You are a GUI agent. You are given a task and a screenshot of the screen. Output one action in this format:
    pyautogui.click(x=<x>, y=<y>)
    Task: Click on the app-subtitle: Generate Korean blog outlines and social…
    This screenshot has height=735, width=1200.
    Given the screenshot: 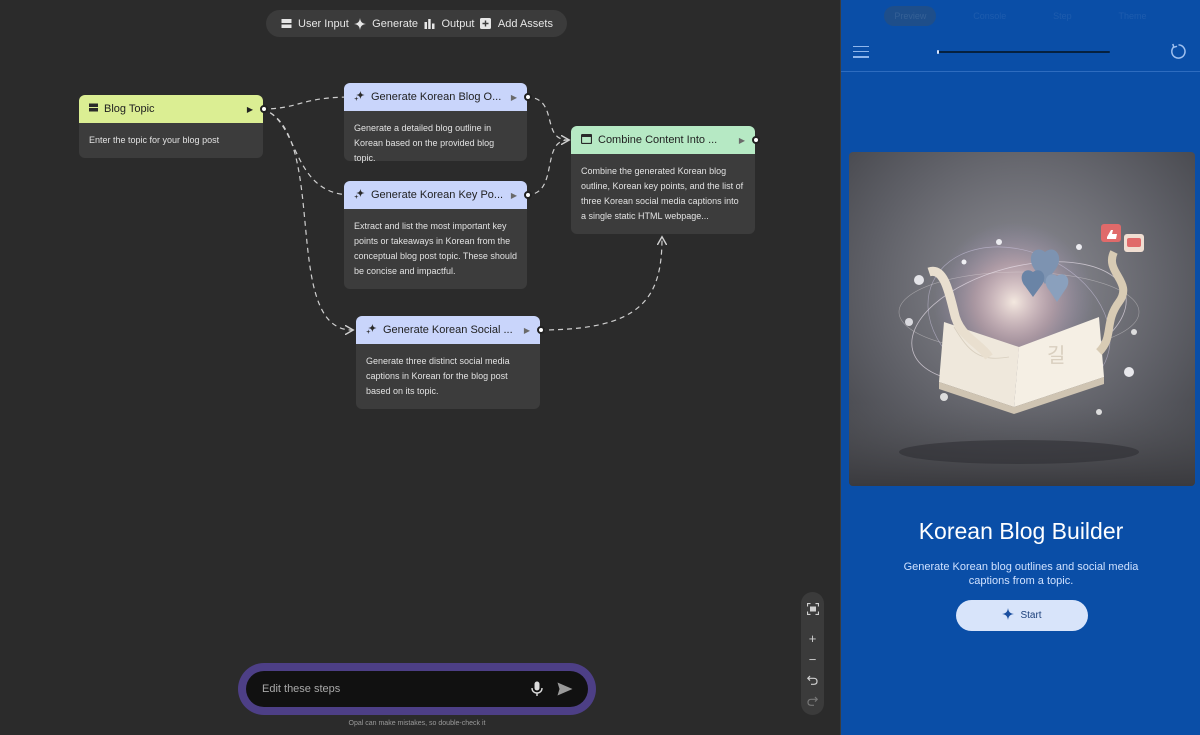 What is the action you would take?
    pyautogui.click(x=1021, y=574)
    